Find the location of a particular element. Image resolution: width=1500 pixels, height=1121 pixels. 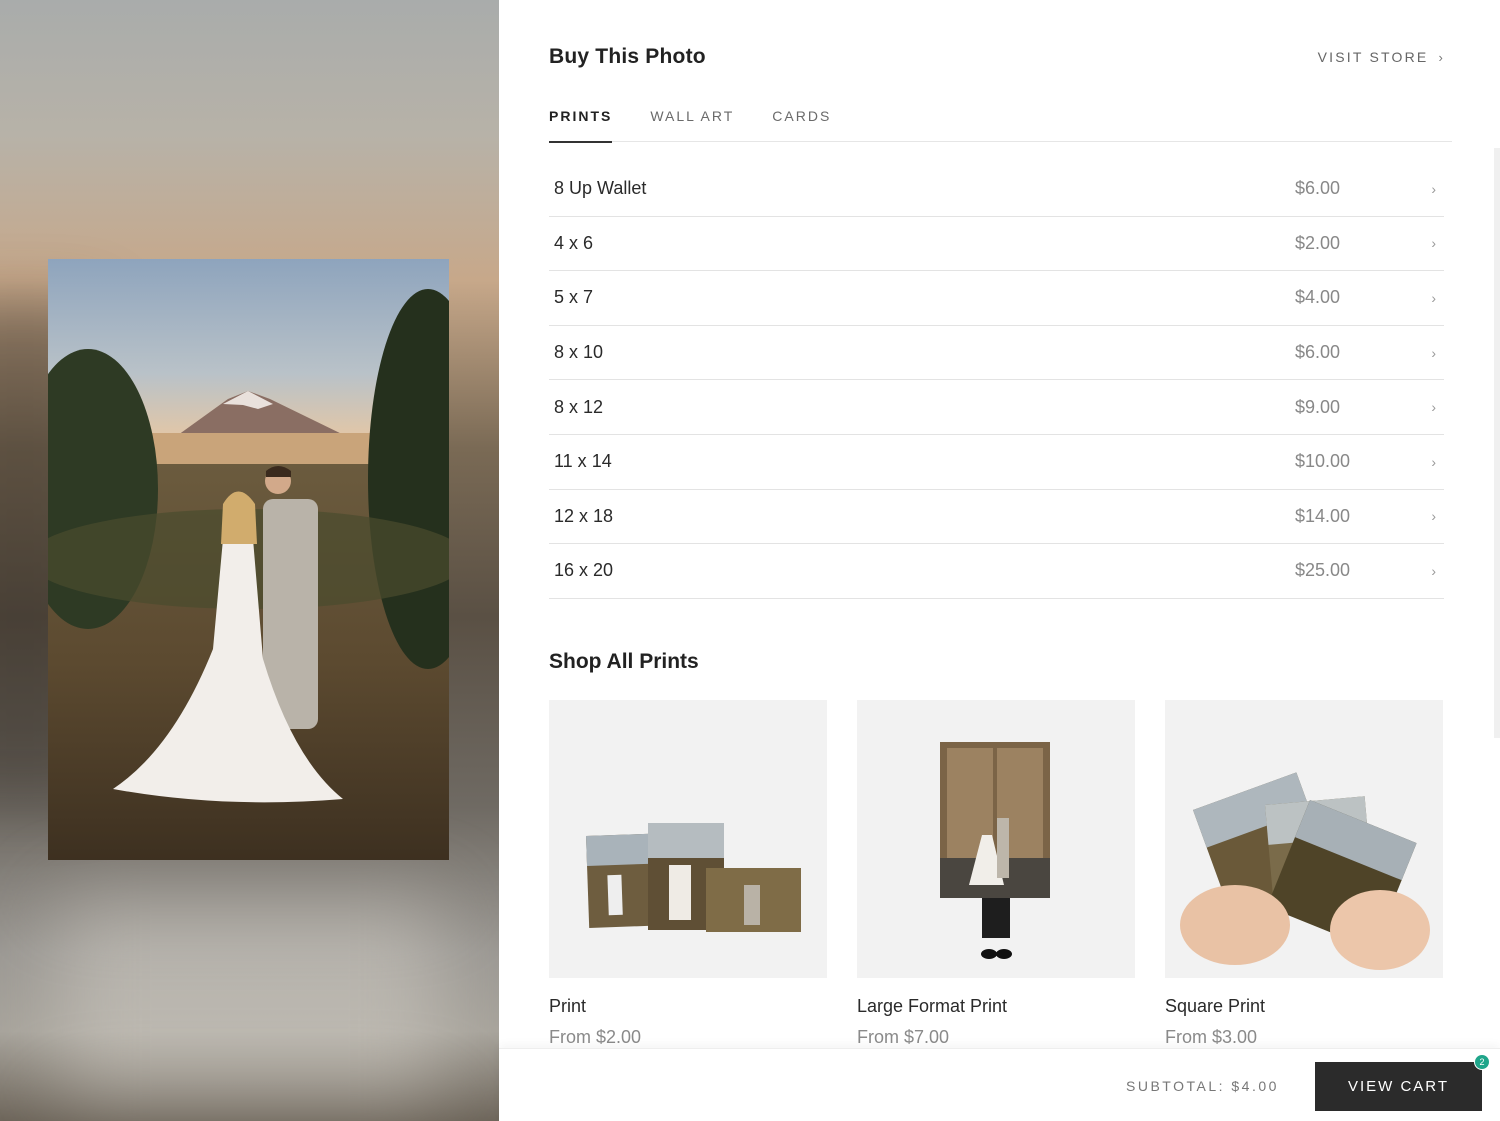

product-card-square-print: Square Print From $3.00 is located at coordinates (1304, 874).